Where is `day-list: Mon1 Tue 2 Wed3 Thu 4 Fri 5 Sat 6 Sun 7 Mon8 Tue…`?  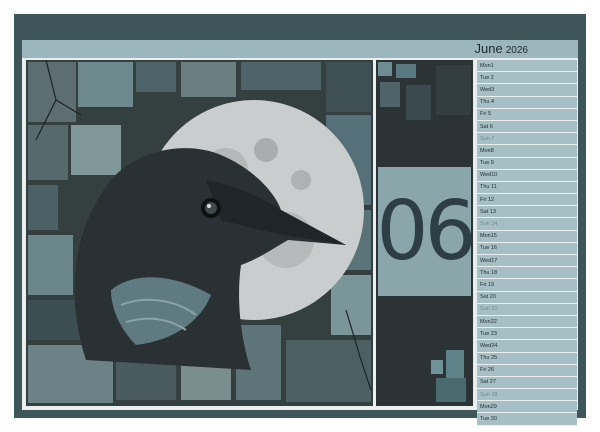 day-list: Mon1 Tue 2 Wed3 Thu 4 Fri 5 Sat 6 Sun 7 Mon8 Tue… is located at coordinates (527, 243).